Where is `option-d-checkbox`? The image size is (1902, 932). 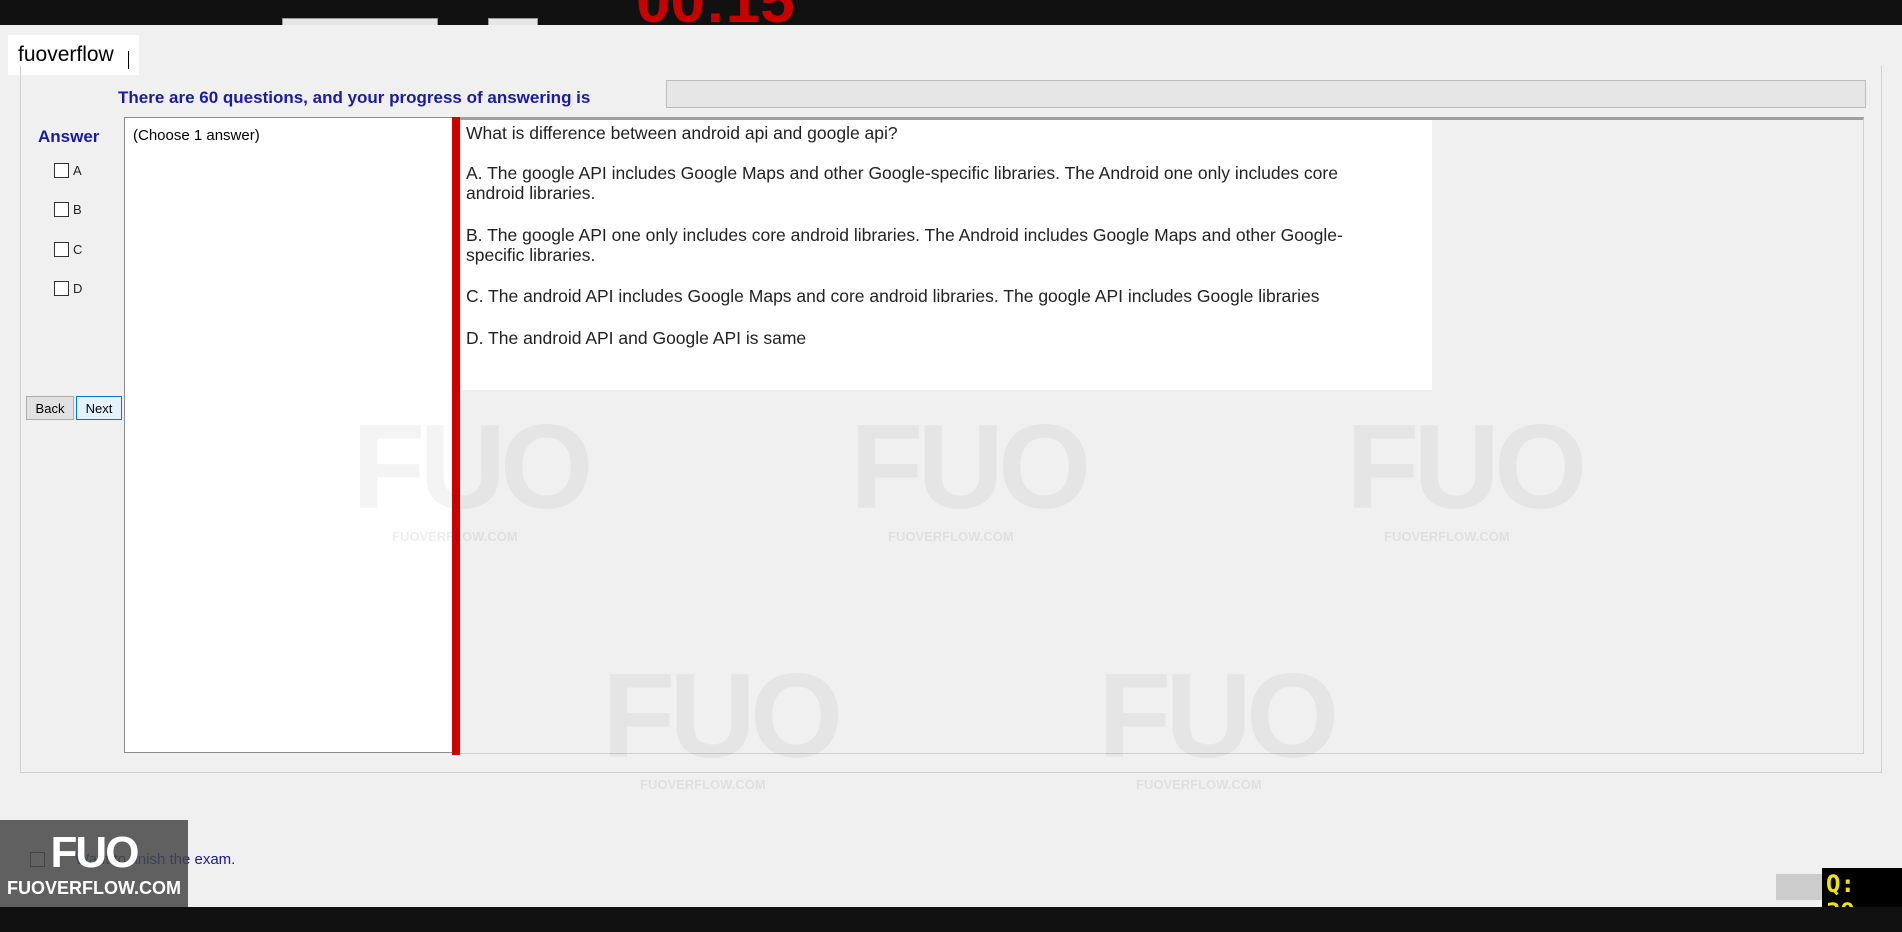 option-d-checkbox is located at coordinates (61, 288).